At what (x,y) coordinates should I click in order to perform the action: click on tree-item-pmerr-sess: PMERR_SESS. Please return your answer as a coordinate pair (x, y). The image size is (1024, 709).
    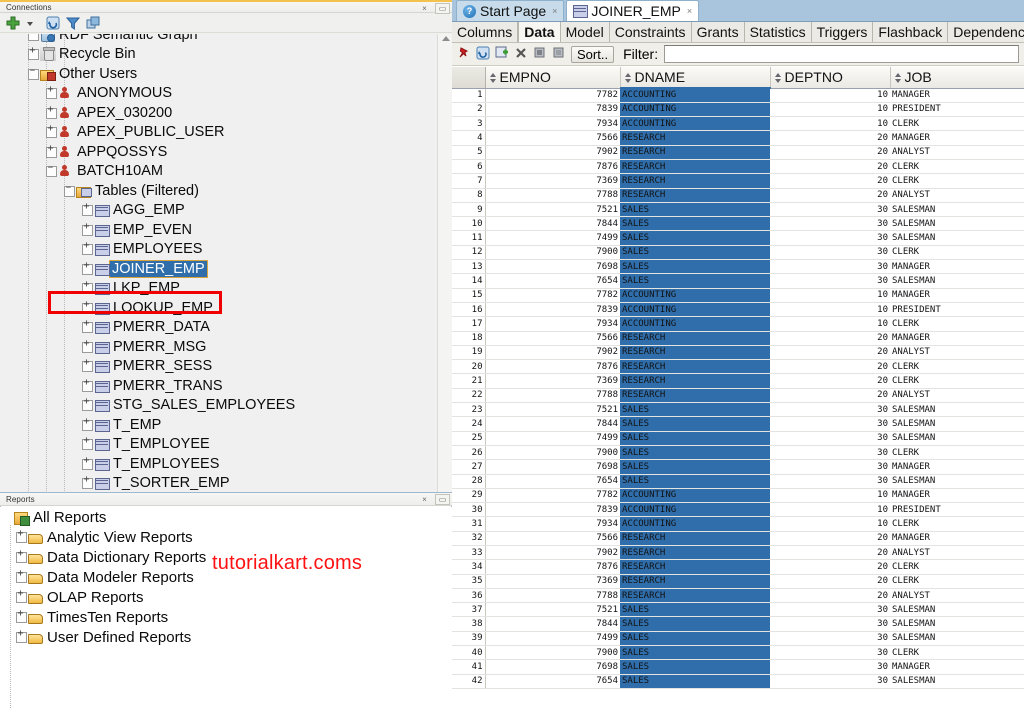
    Looking at the image, I should click on (218, 367).